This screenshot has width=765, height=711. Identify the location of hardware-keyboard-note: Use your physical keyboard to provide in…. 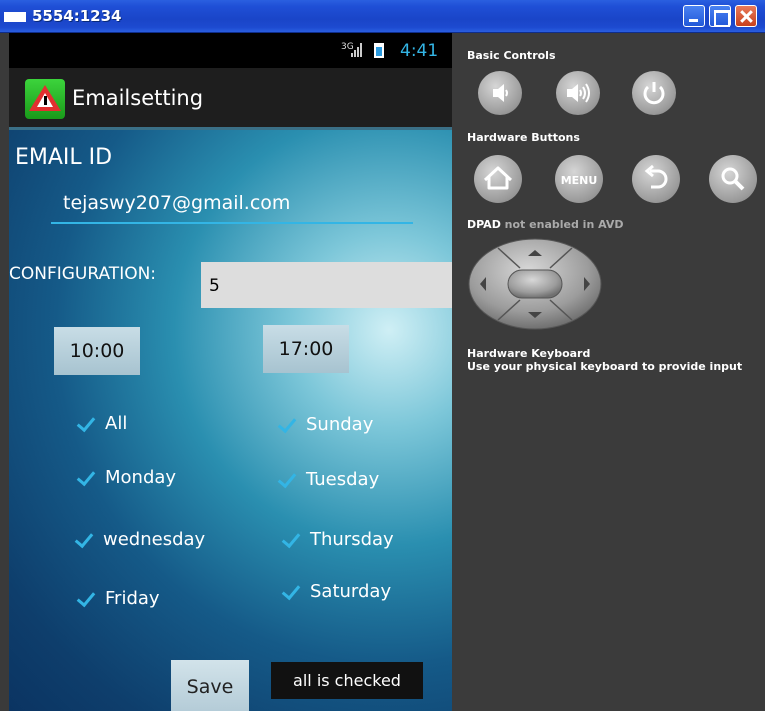
(605, 366).